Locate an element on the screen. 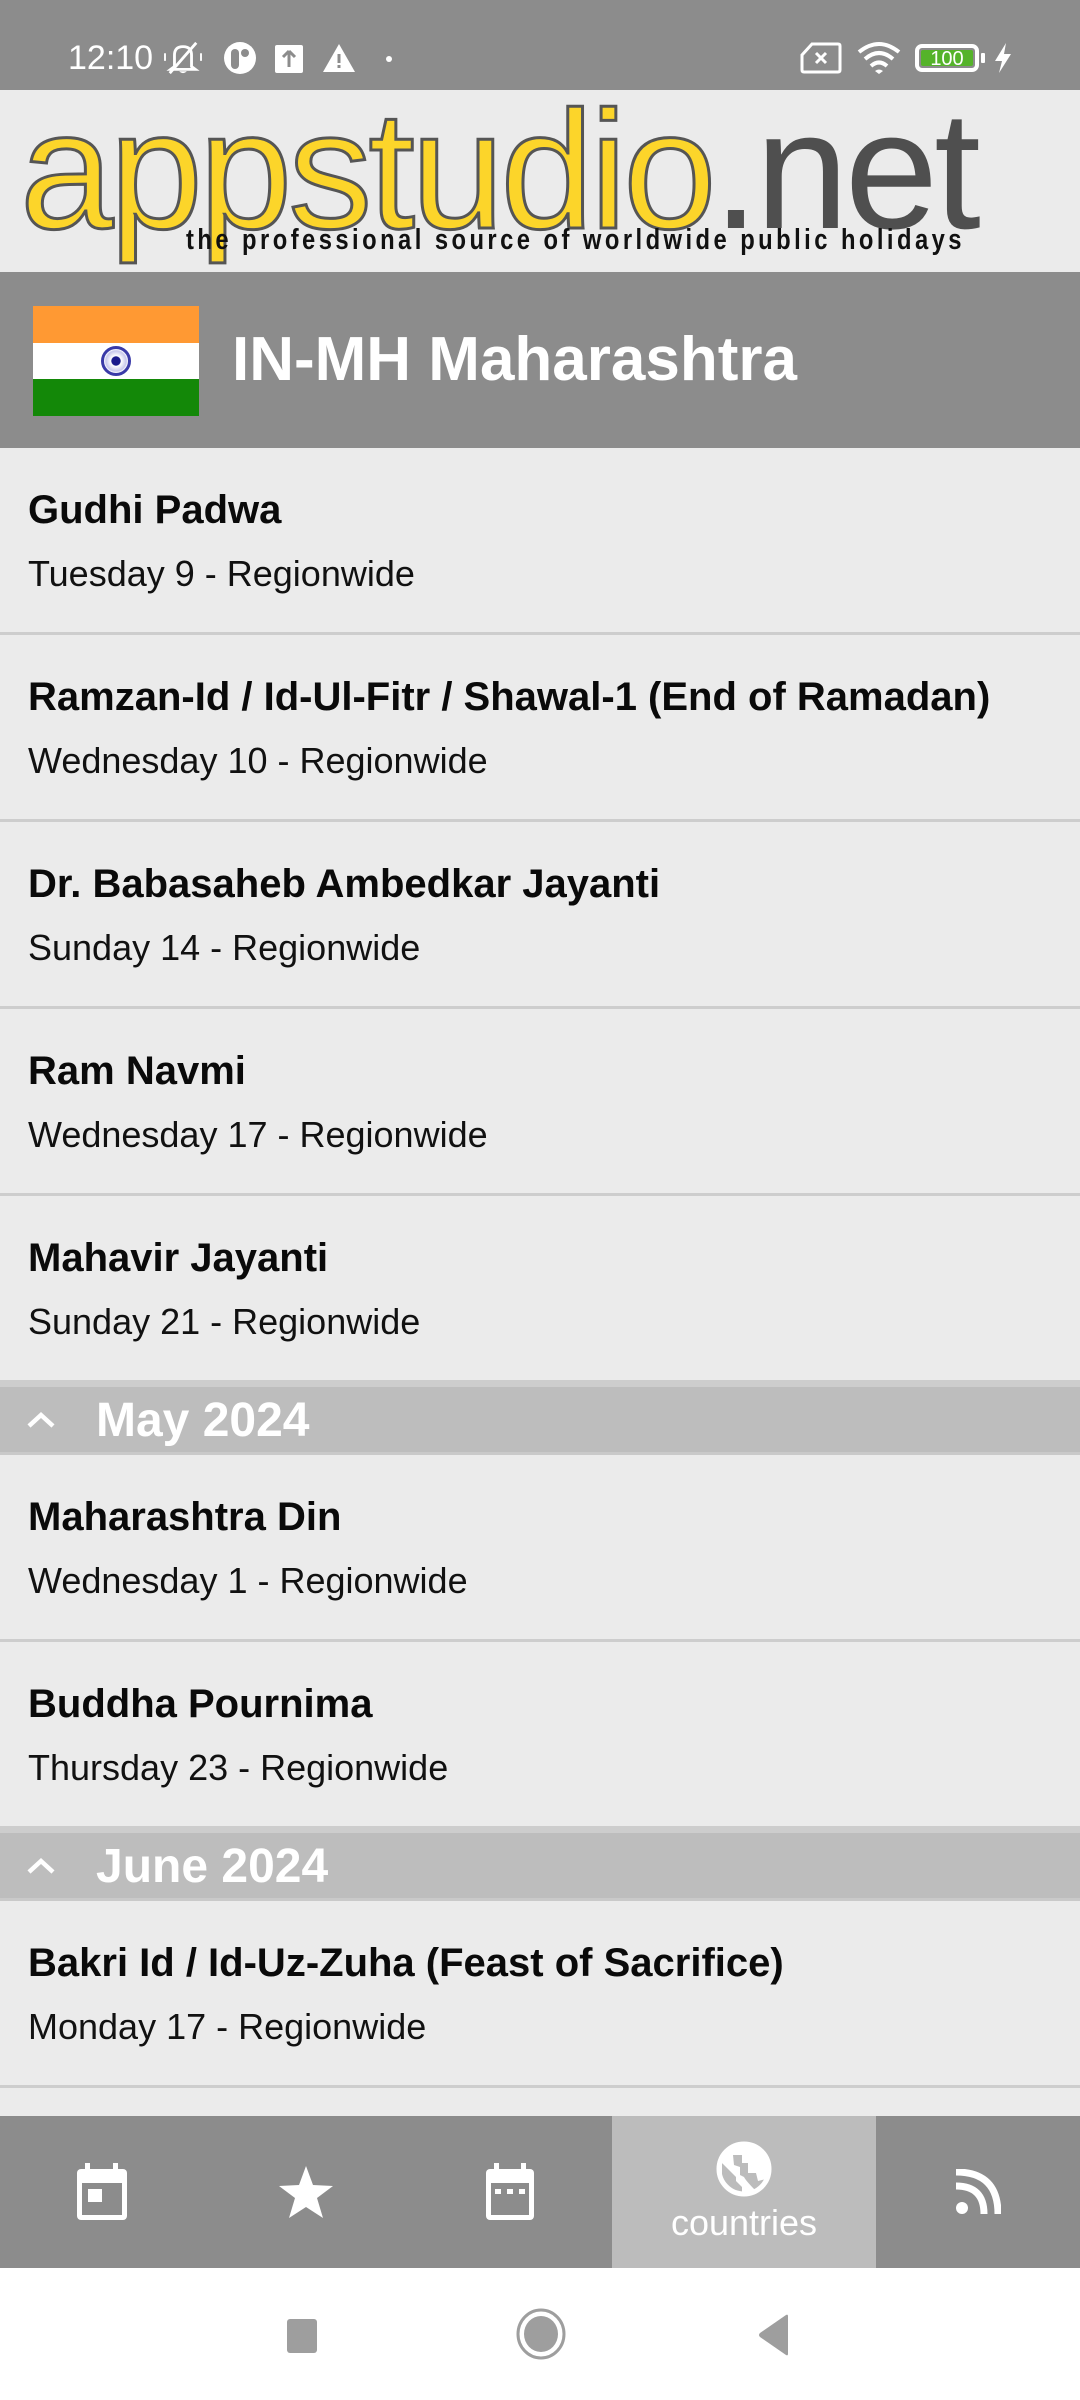 This screenshot has width=1080, height=2400. calendar-month-icon is located at coordinates (510, 2191).